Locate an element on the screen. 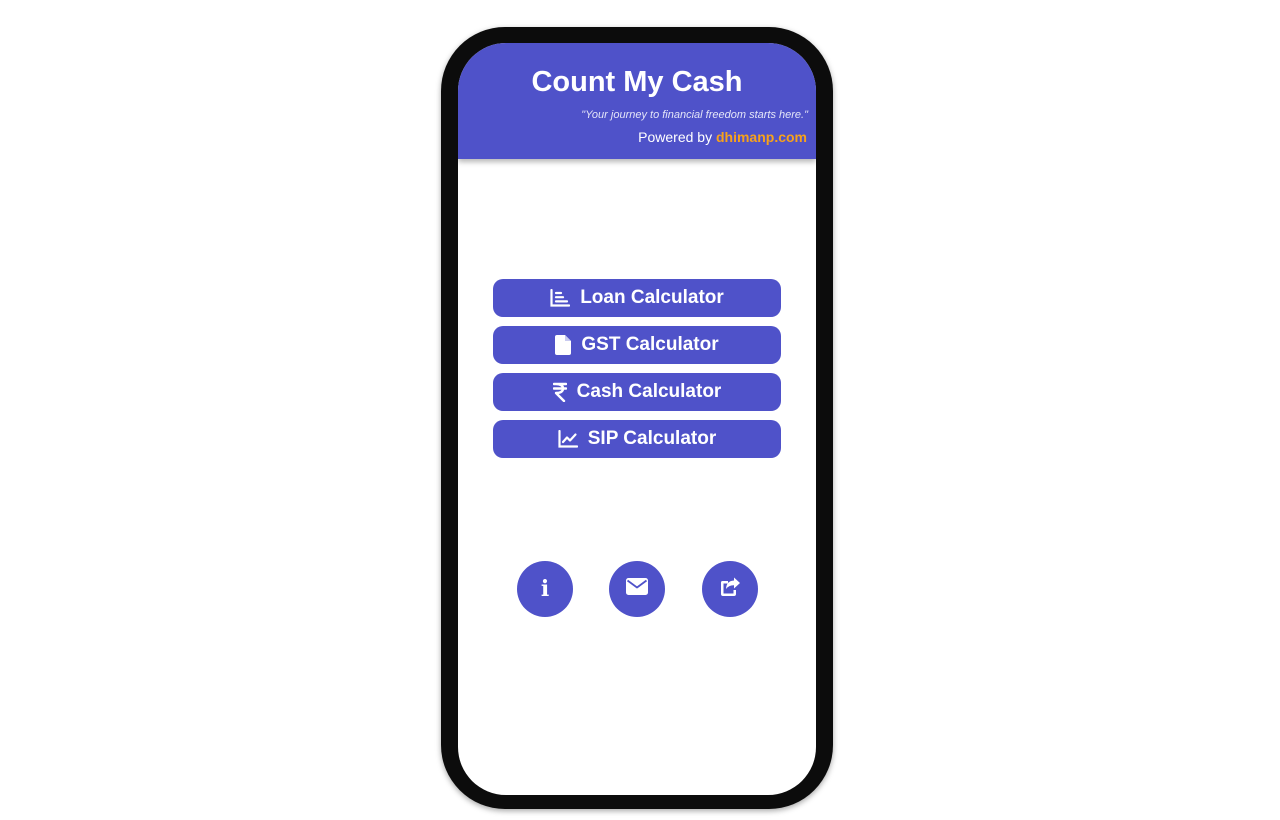  rupee-icon is located at coordinates (559, 392).